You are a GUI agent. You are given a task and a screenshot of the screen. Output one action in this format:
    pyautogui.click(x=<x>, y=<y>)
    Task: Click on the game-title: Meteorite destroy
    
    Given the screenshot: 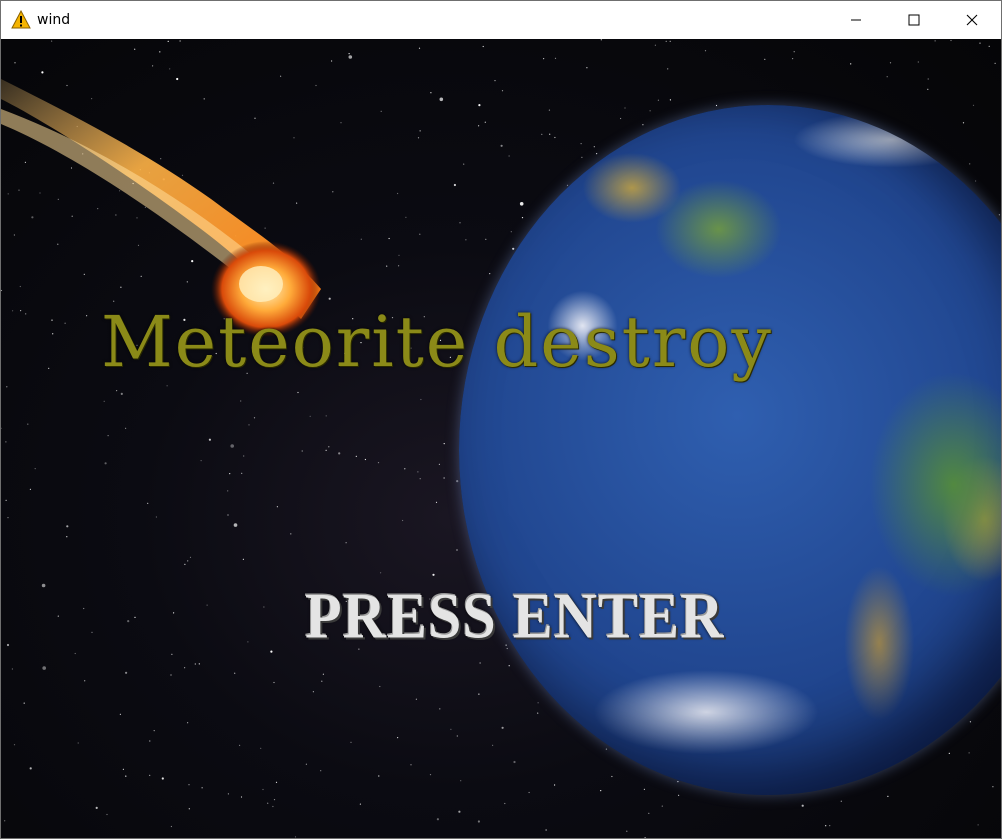 What is the action you would take?
    pyautogui.click(x=437, y=342)
    